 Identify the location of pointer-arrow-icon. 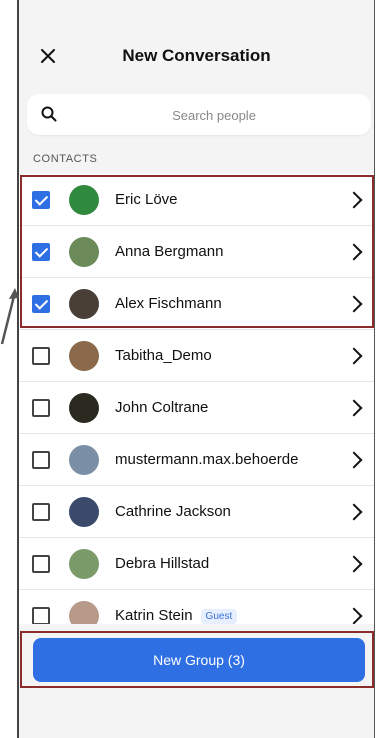
(9, 316).